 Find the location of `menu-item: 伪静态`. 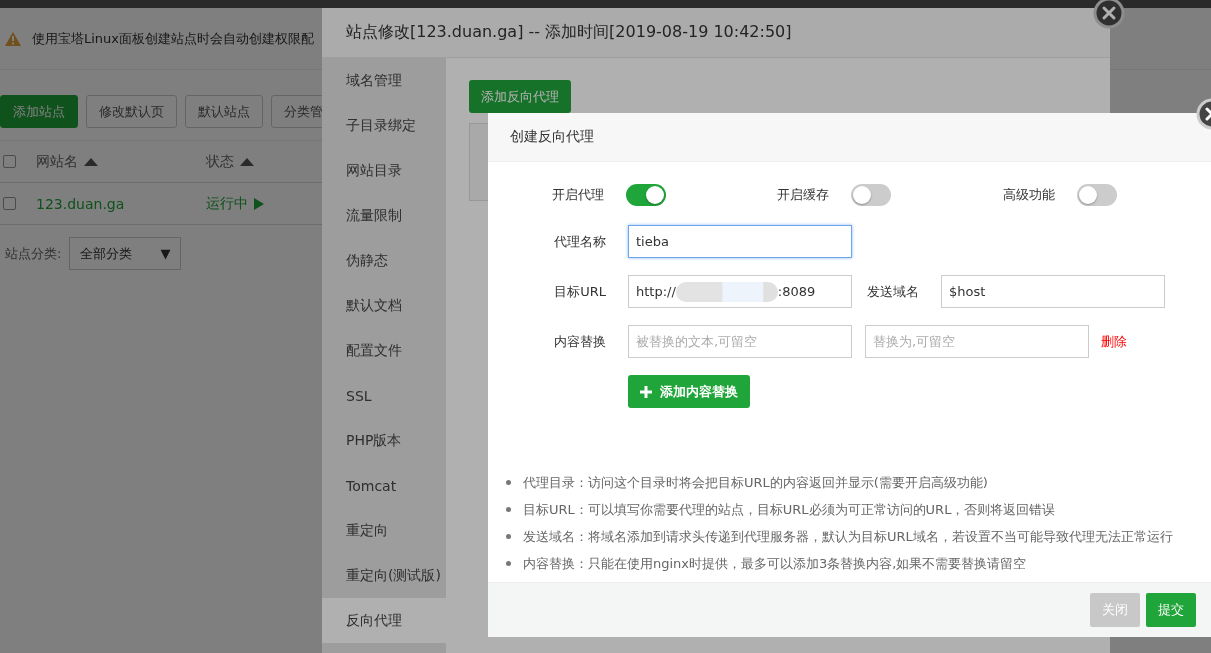

menu-item: 伪静态 is located at coordinates (384, 260).